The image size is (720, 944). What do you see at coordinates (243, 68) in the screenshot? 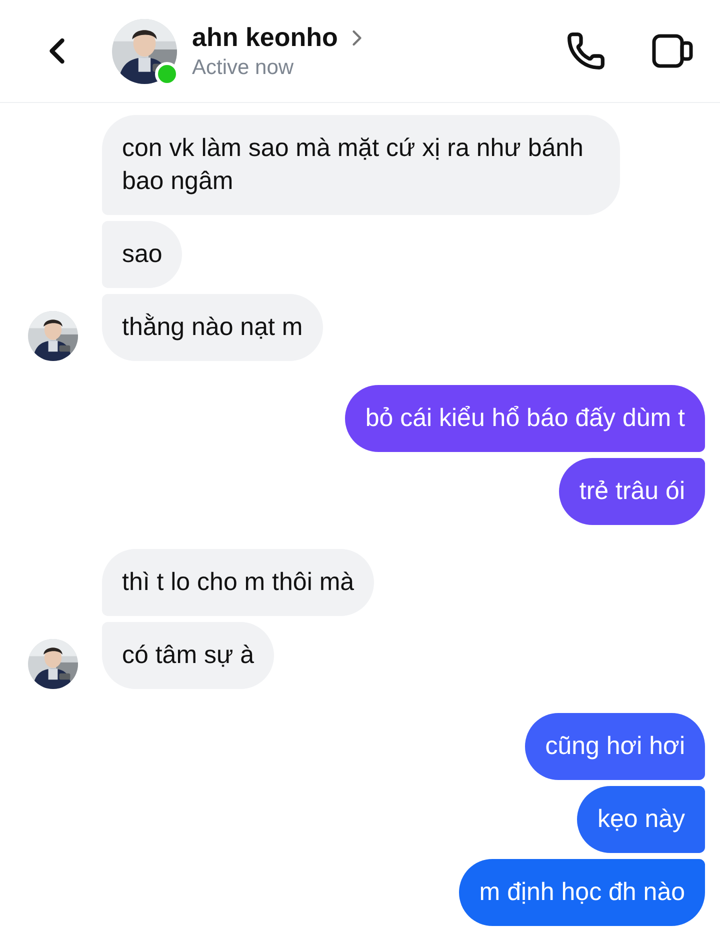
I see `active-status: Active now` at bounding box center [243, 68].